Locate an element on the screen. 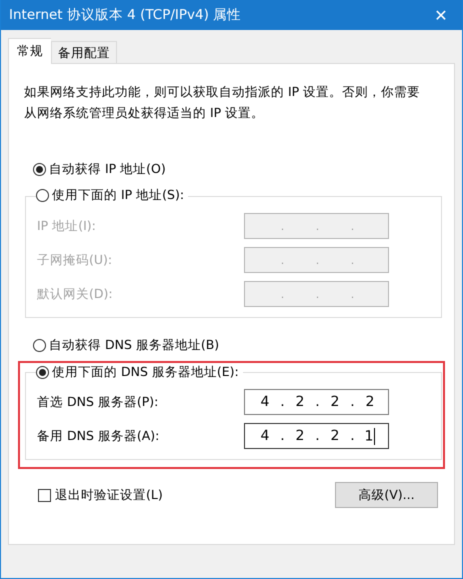 The height and width of the screenshot is (579, 463). tab: 常规 is located at coordinates (29, 51).